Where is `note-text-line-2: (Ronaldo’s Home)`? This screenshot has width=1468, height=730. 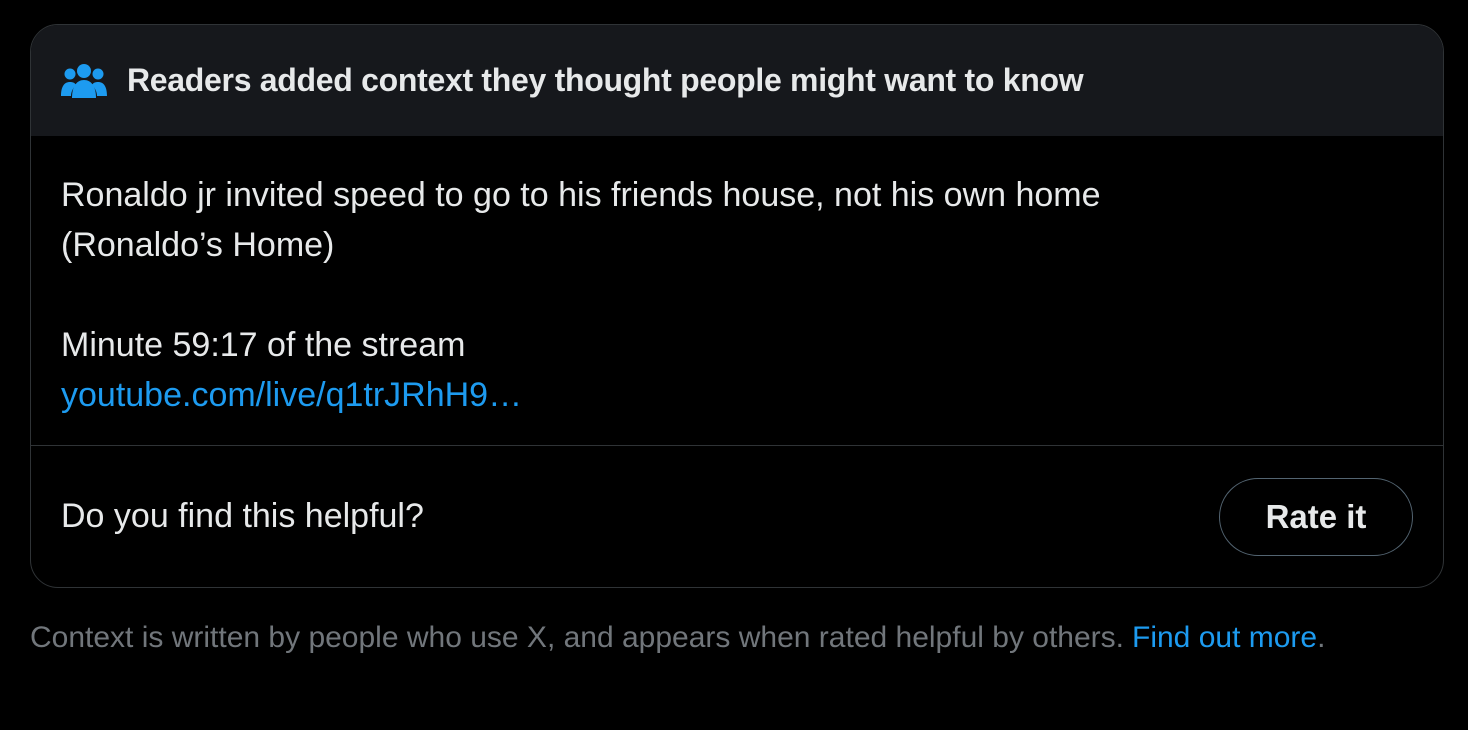
note-text-line-2: (Ronaldo’s Home) is located at coordinates (198, 245).